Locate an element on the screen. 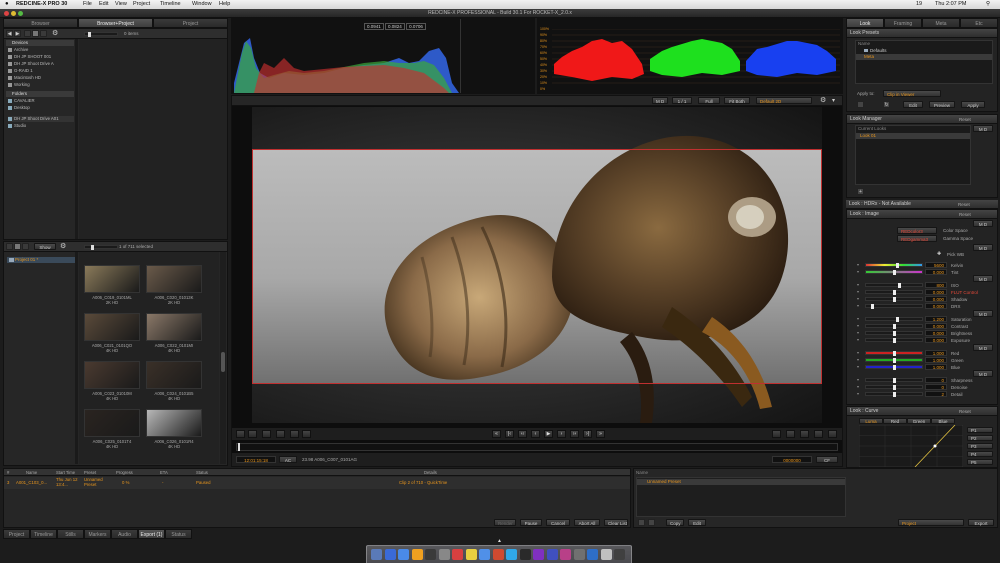 The width and height of the screenshot is (1000, 563). timeline-scrubber is located at coordinates (537, 447).